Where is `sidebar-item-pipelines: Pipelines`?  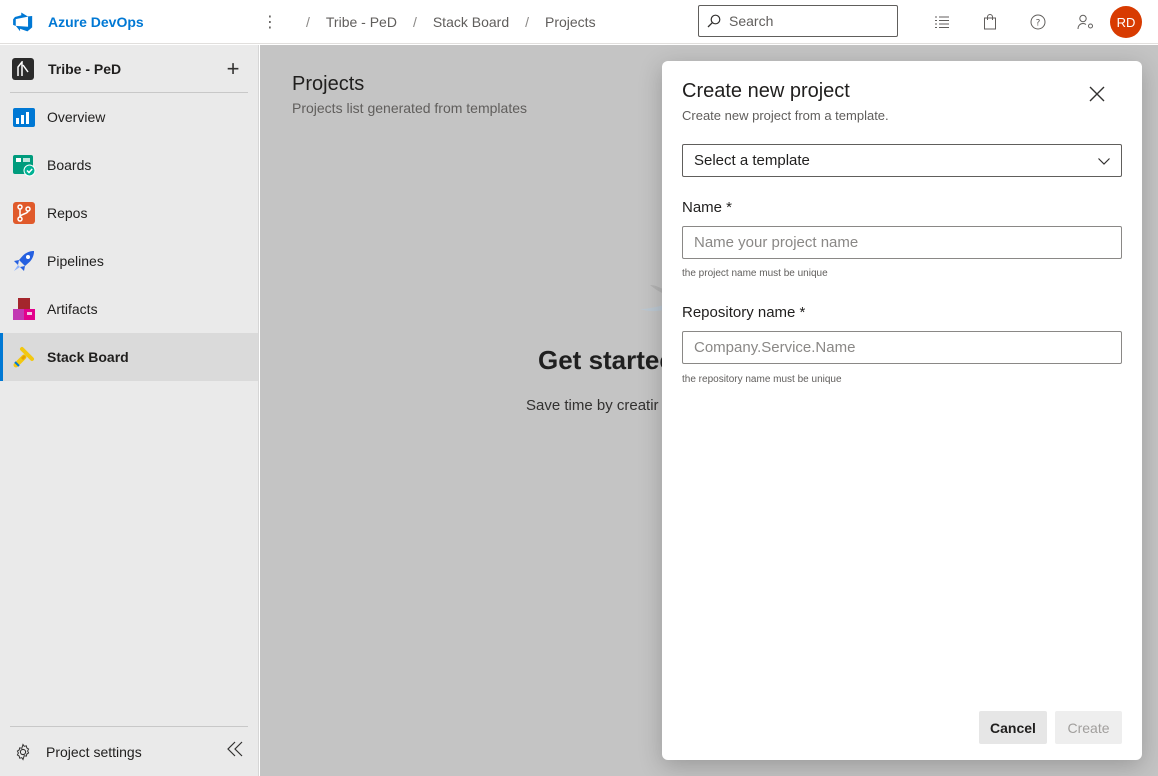 sidebar-item-pipelines: Pipelines is located at coordinates (129, 261).